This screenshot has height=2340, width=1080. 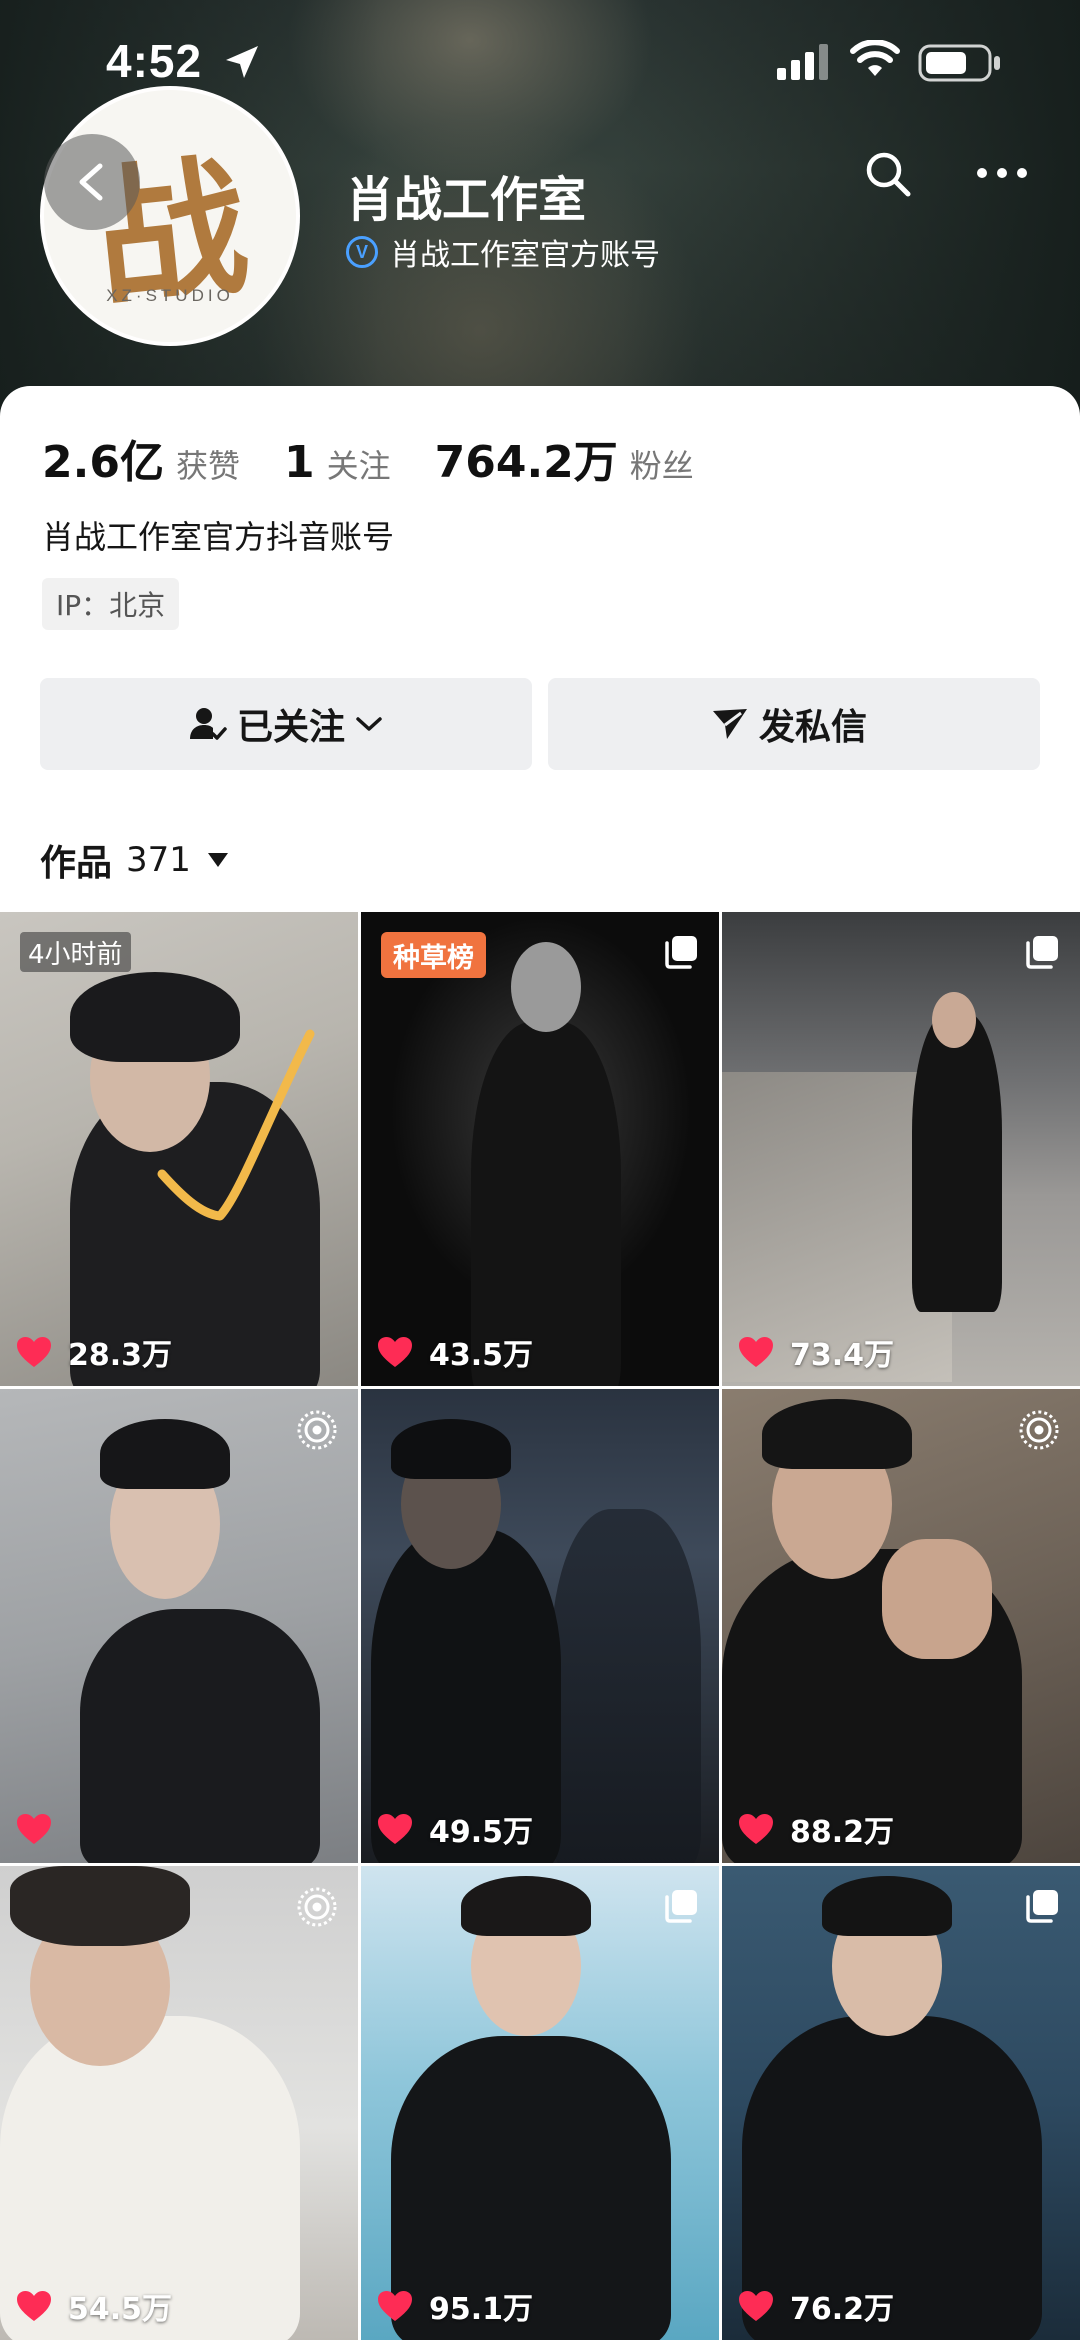 What do you see at coordinates (481, 2309) in the screenshot?
I see `like-count: 95.1万` at bounding box center [481, 2309].